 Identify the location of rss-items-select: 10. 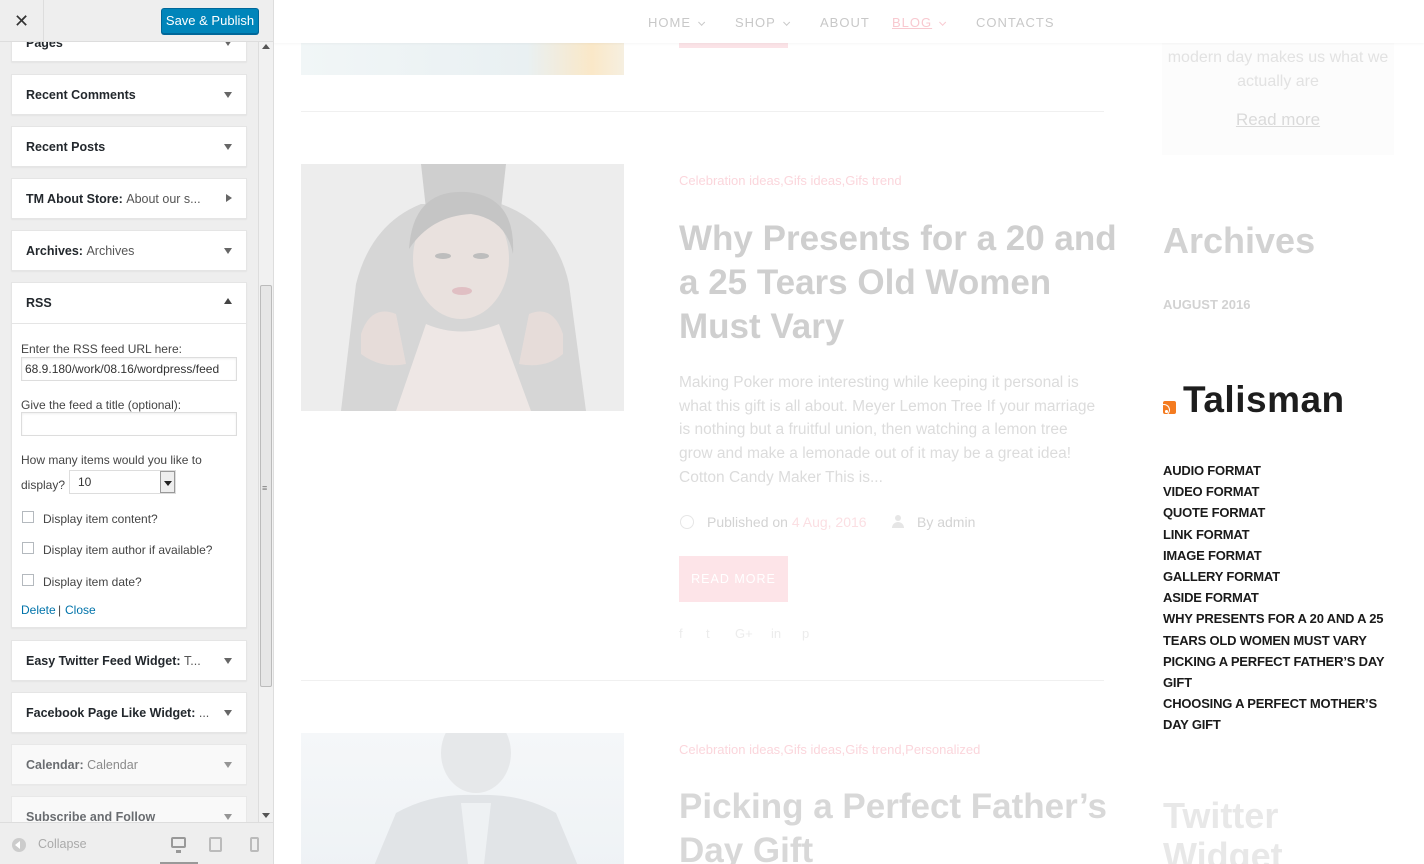
(122, 482).